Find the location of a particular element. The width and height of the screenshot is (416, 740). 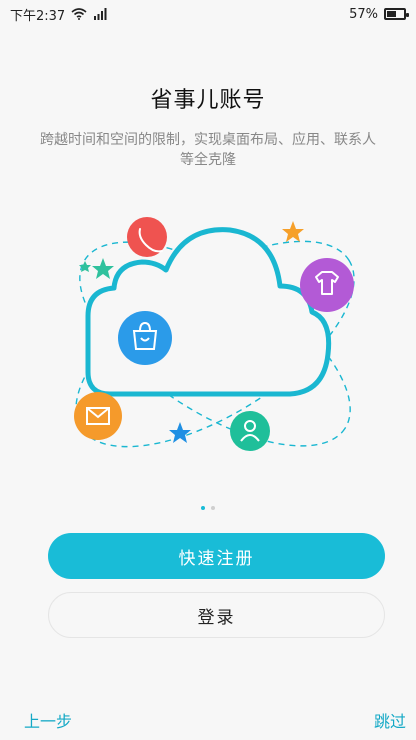

status-left: 下午2:37 is located at coordinates (58, 14).